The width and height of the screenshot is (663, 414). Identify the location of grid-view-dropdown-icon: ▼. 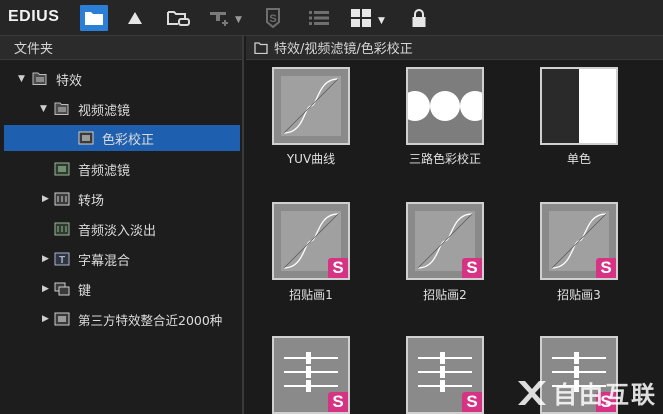
(381, 21).